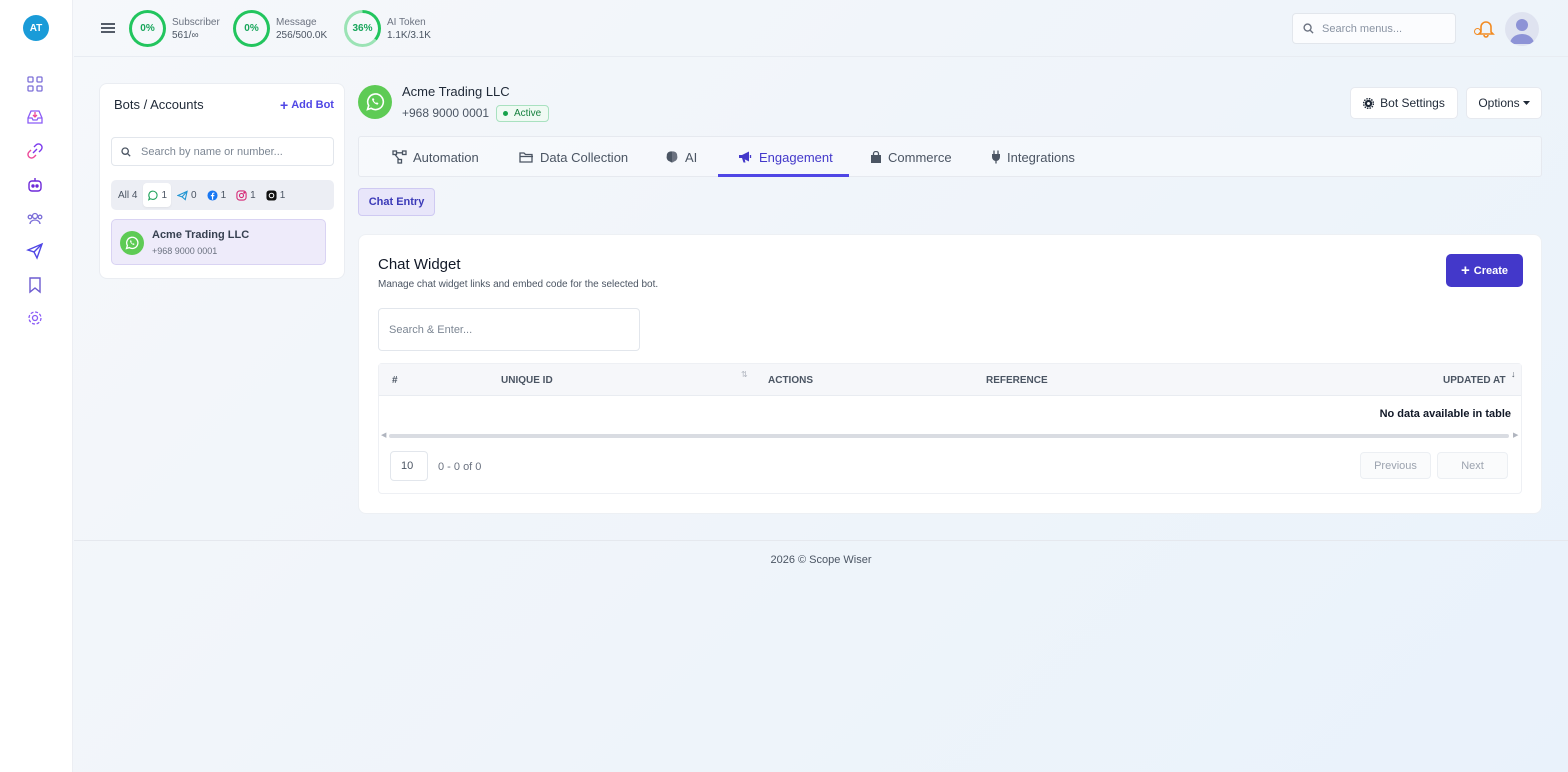  I want to click on bot-item-number: +968 9000 0001, so click(185, 251).